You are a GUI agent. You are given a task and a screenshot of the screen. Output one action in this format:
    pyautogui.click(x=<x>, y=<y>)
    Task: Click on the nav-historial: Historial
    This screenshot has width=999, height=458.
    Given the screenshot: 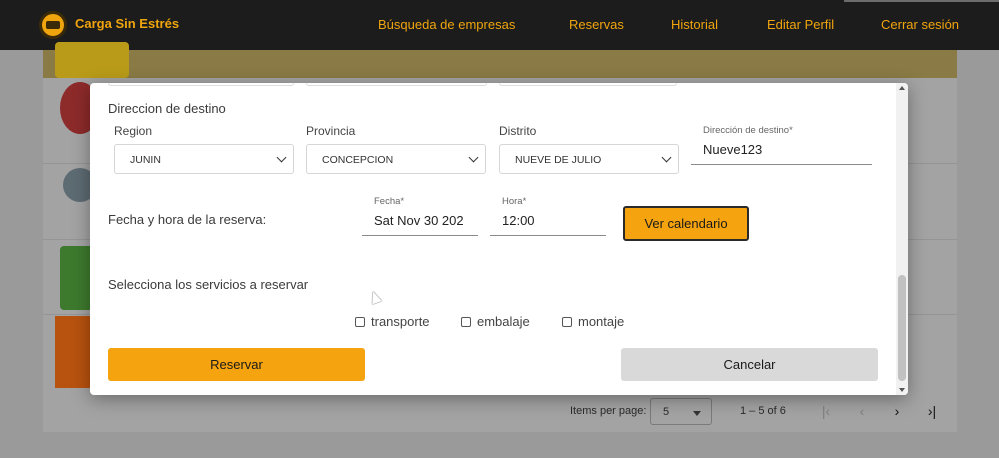 What is the action you would take?
    pyautogui.click(x=694, y=24)
    